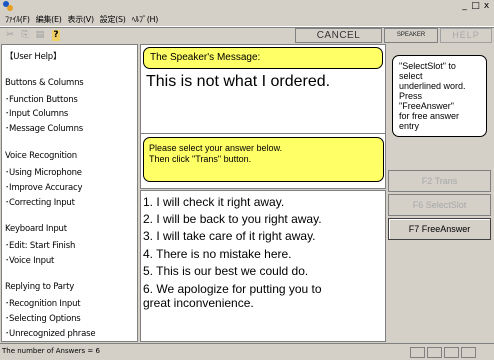 Image resolution: width=494 pixels, height=360 pixels. Describe the element at coordinates (247, 39) in the screenshot. I see `toolbar: ✂ ⎘ ▤ ? CANCEL SPEAKER CHANGE HELP` at that location.